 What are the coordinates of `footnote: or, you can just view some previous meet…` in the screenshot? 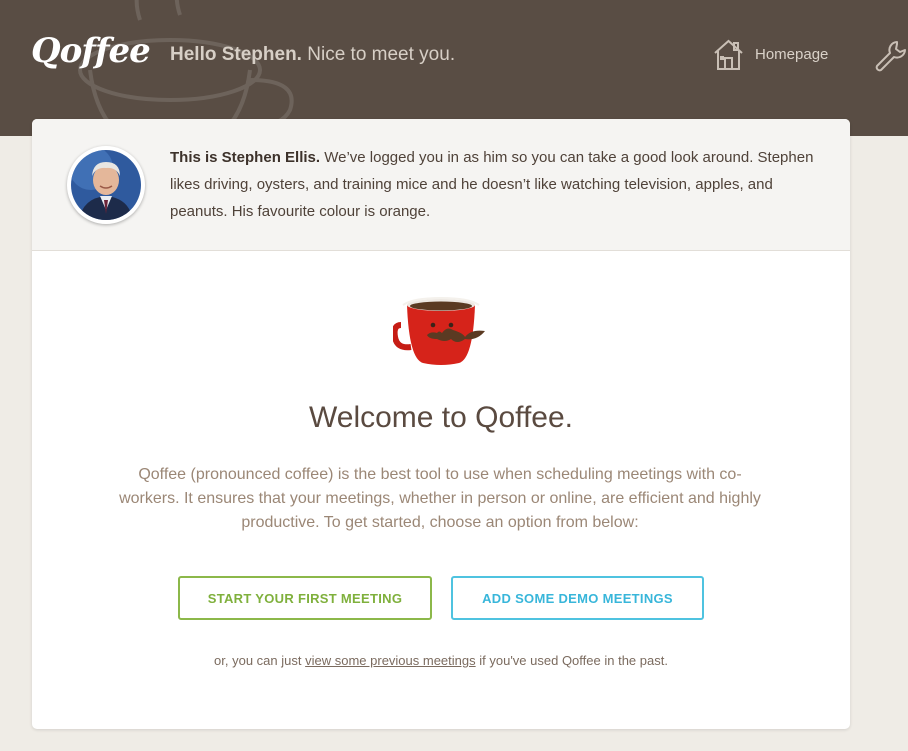 It's located at (441, 660).